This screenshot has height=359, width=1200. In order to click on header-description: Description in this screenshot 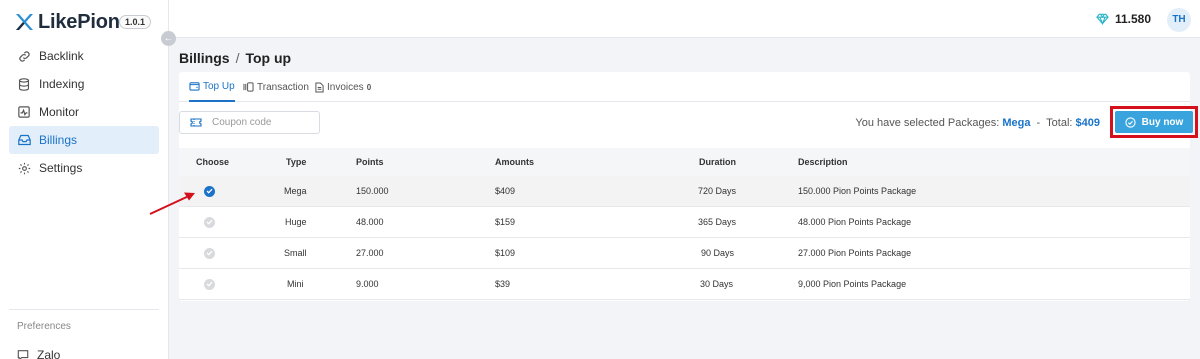, I will do `click(823, 162)`.